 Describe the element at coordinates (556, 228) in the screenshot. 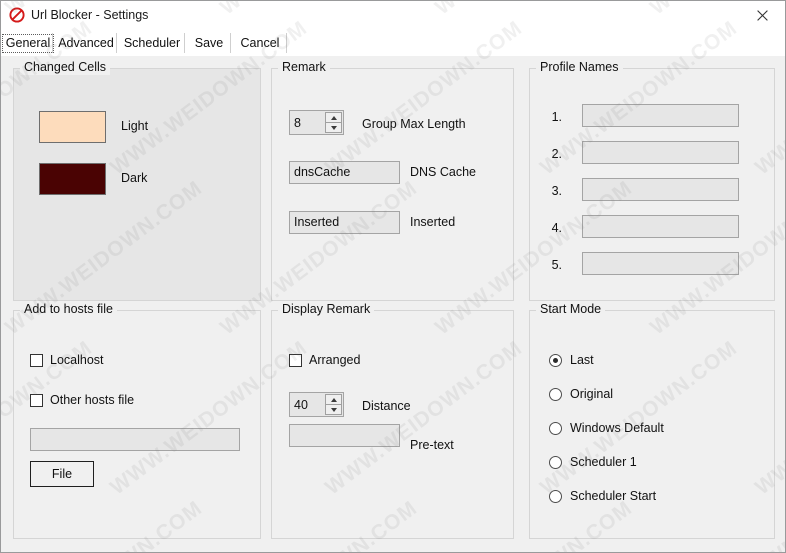

I see `profile-number-4: 4.` at that location.